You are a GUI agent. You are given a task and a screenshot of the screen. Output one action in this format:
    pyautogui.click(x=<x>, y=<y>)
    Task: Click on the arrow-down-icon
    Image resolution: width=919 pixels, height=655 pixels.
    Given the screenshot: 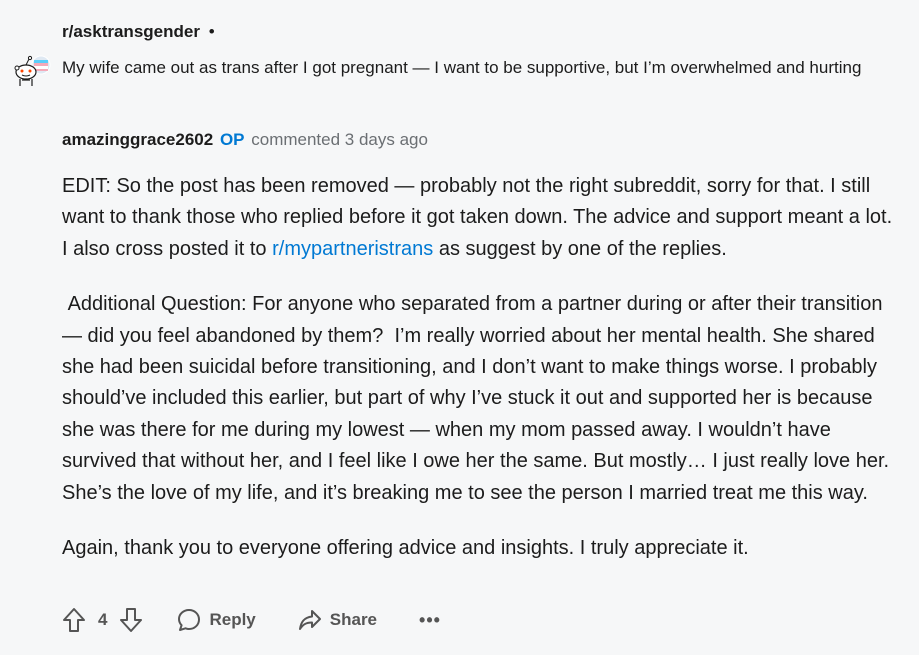 What is the action you would take?
    pyautogui.click(x=131, y=620)
    